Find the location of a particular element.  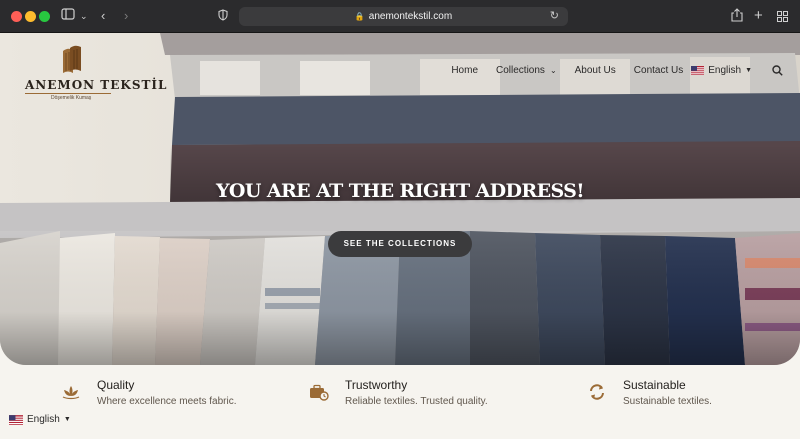

nav-collections: Collections ⌄ is located at coordinates (526, 70).